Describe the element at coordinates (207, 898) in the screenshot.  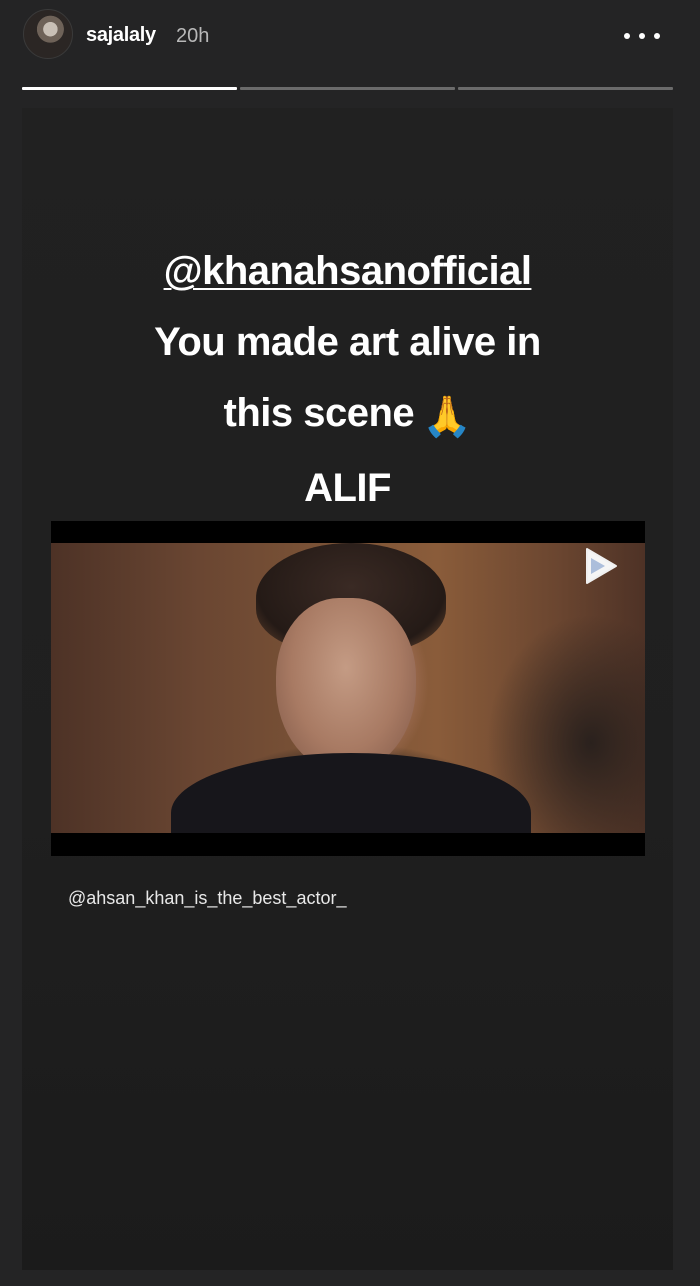
I see `credit-mention: @ahsan_khan_is_the_best_actor_` at that location.